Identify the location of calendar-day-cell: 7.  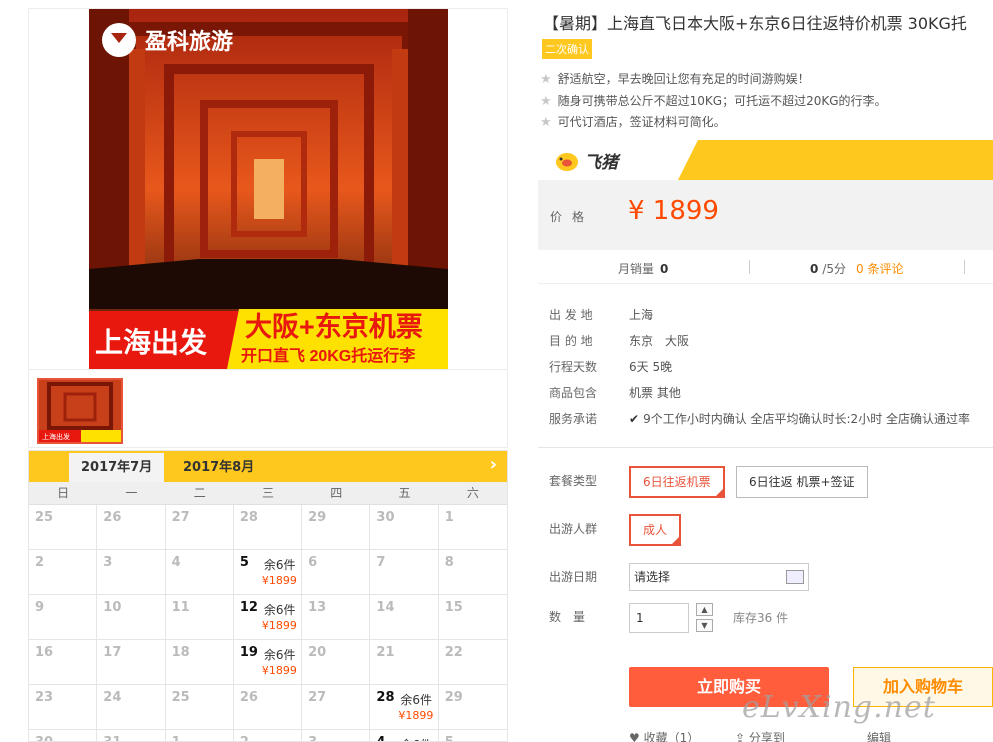
(404, 572).